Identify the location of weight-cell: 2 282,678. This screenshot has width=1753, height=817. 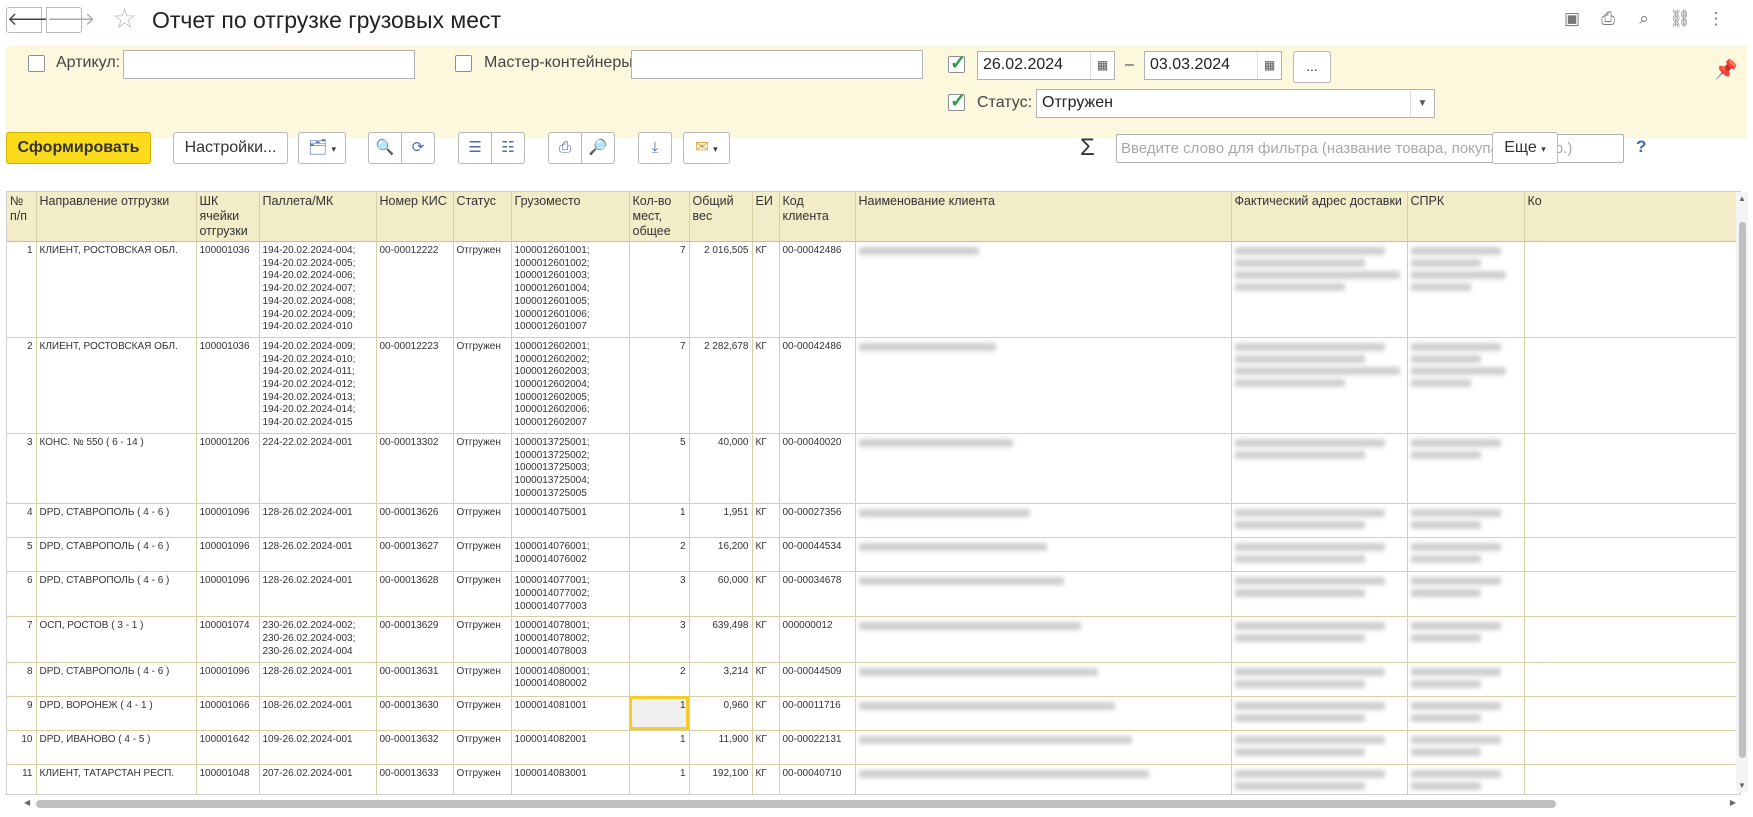
(721, 385).